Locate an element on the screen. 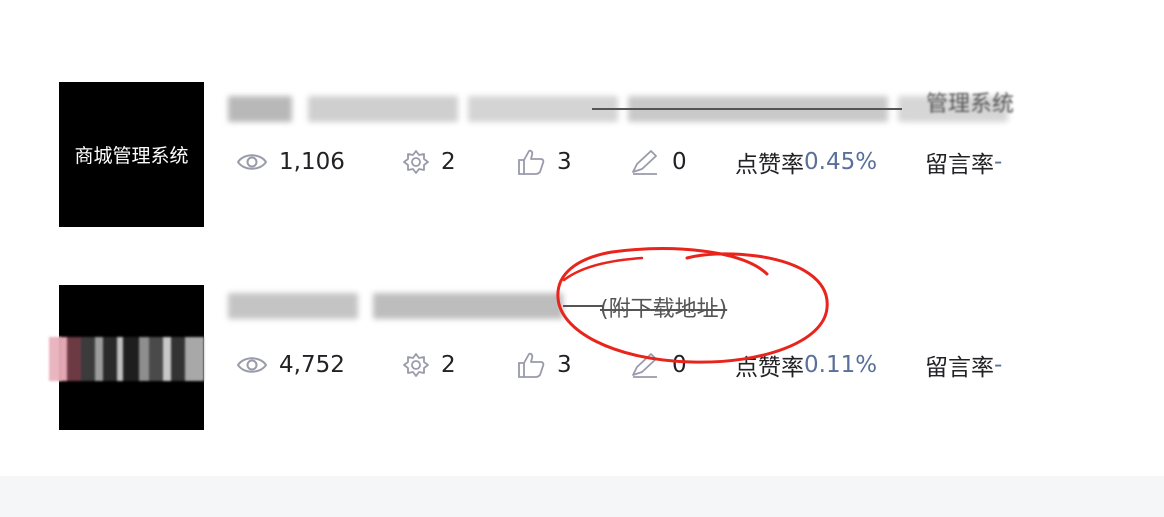 Image resolution: width=1164 pixels, height=517 pixels. like-rate-stat: 点赞率 0.45% is located at coordinates (806, 162).